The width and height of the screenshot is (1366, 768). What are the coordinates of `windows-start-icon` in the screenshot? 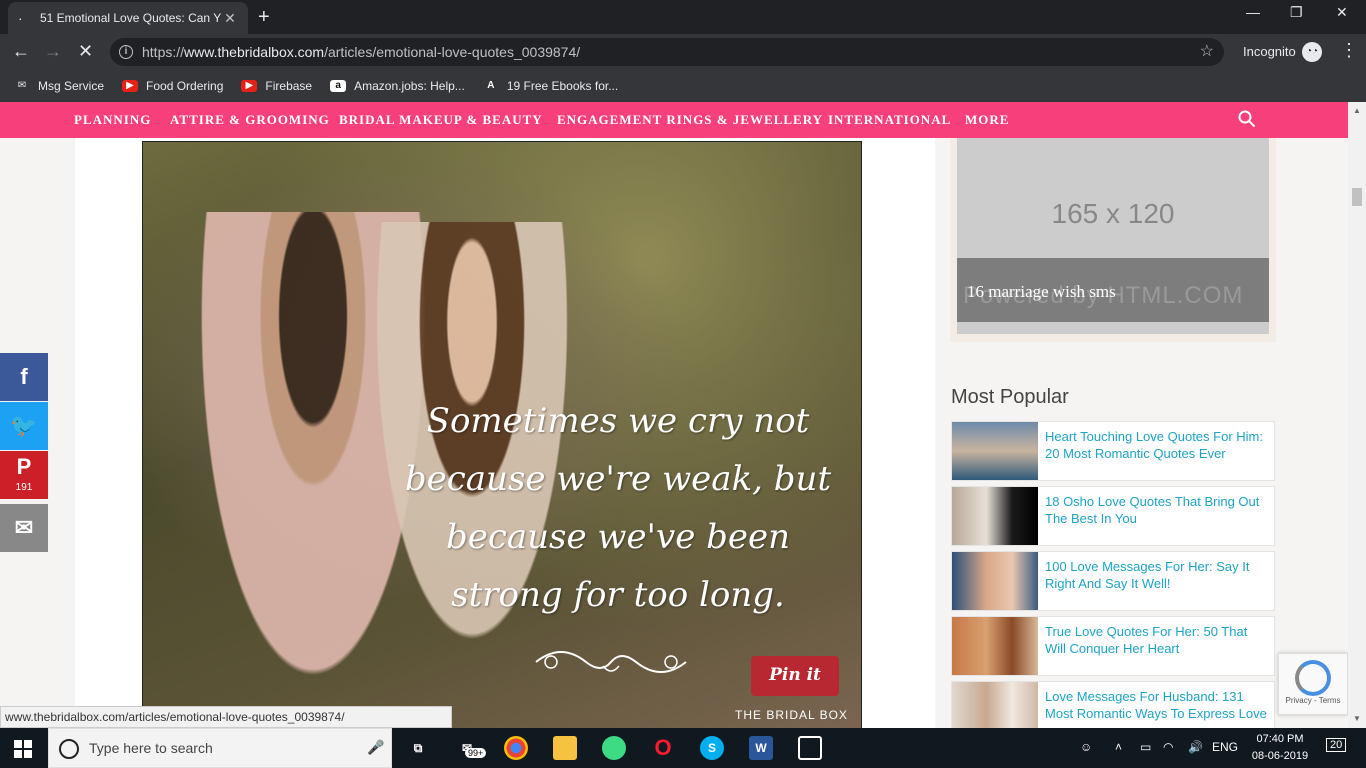 It's located at (23, 749).